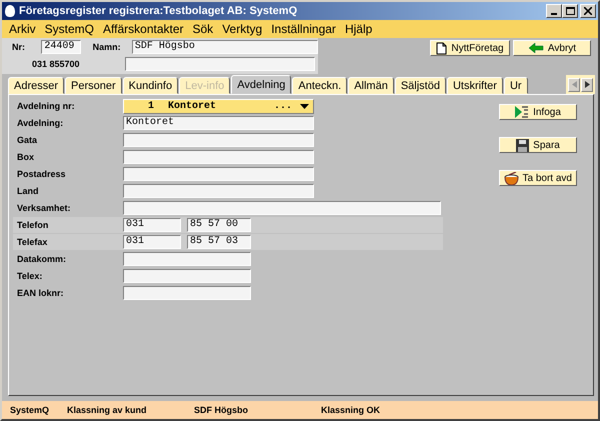 The height and width of the screenshot is (421, 600). I want to click on field-label: Avdelning nr:, so click(46, 106).